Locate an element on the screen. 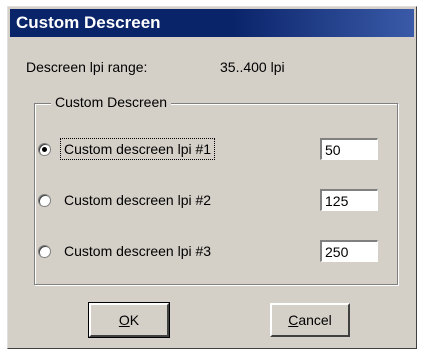  radio-option-2: Custom descreen lpi #2 is located at coordinates (126, 200).